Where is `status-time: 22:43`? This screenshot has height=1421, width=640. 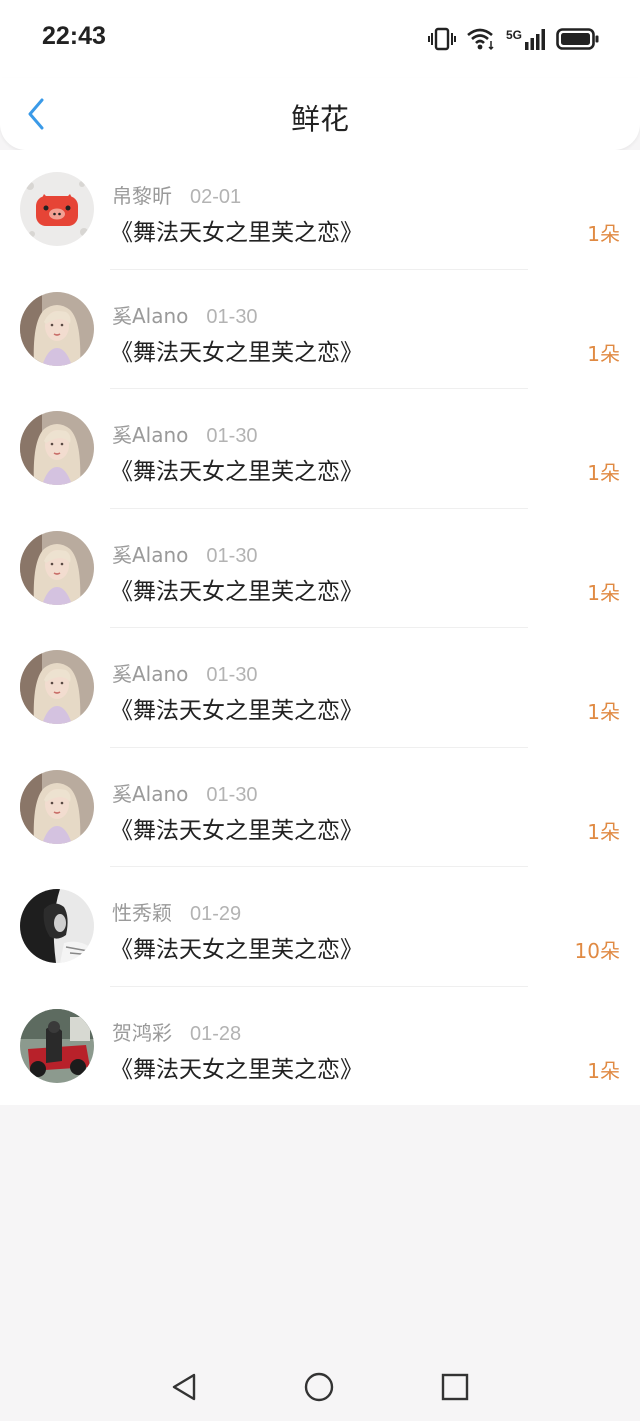 status-time: 22:43 is located at coordinates (74, 36).